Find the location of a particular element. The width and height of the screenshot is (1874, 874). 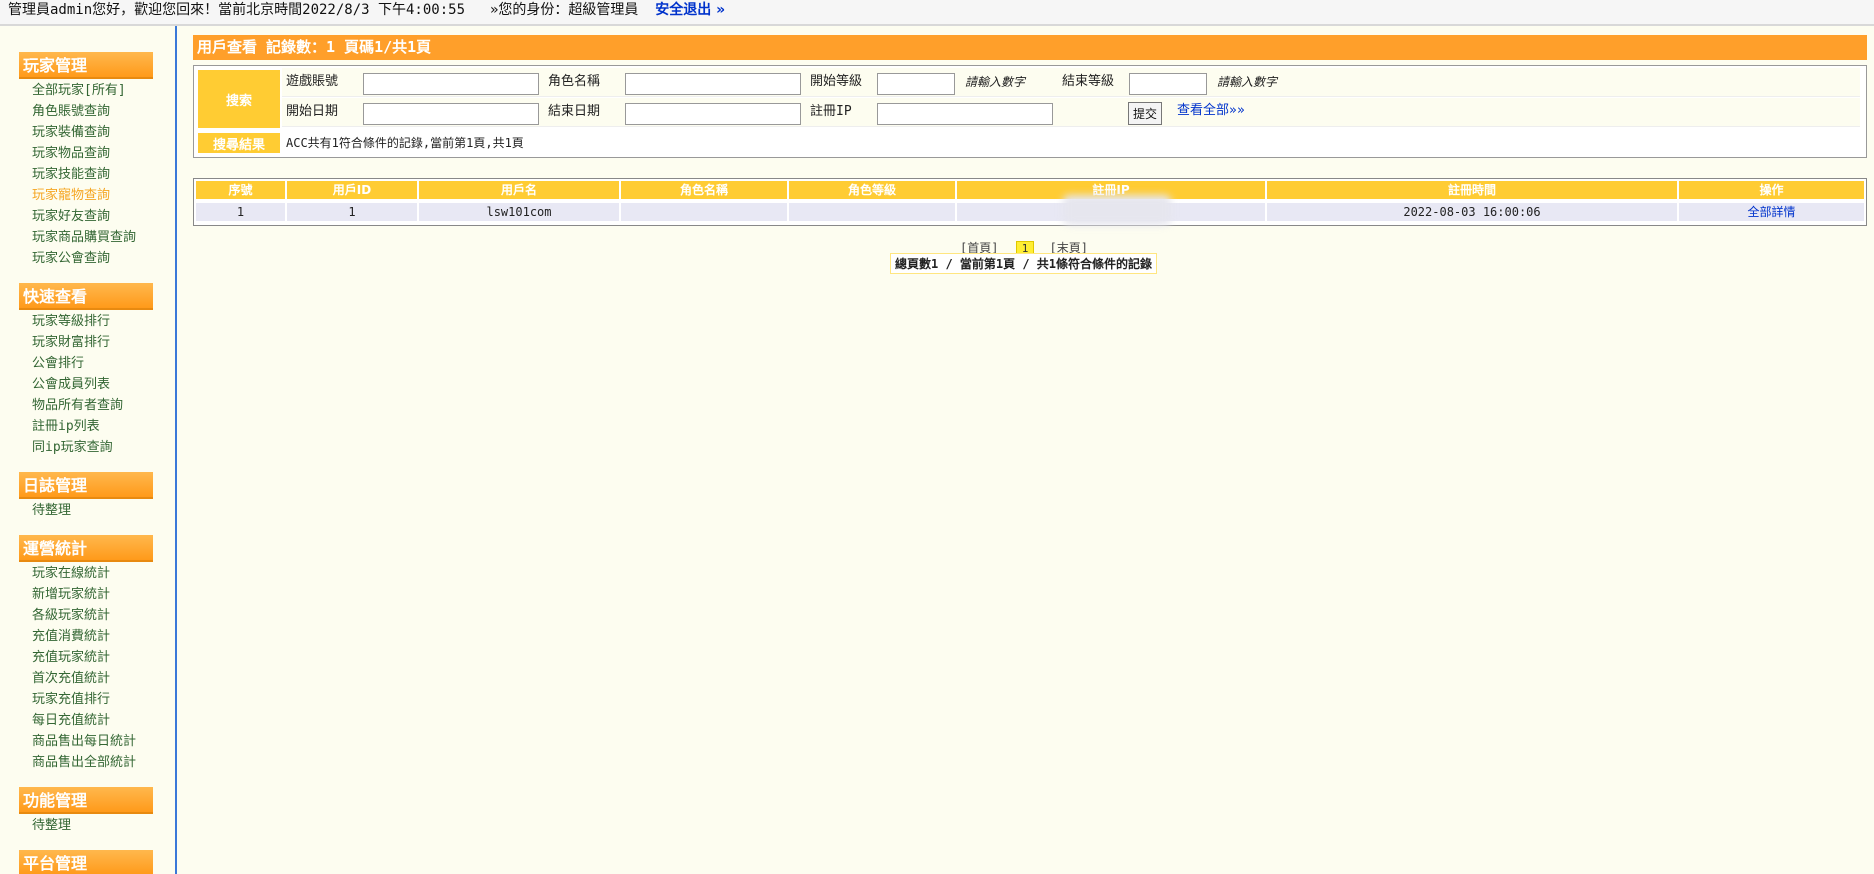

cell-action: 全部詳情 is located at coordinates (1771, 212).